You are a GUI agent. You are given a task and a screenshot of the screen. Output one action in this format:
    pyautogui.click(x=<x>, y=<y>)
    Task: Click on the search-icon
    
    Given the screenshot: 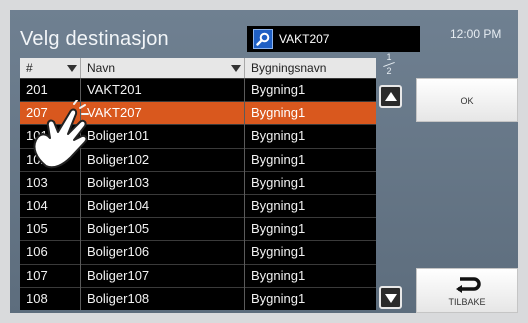 What is the action you would take?
    pyautogui.click(x=263, y=39)
    